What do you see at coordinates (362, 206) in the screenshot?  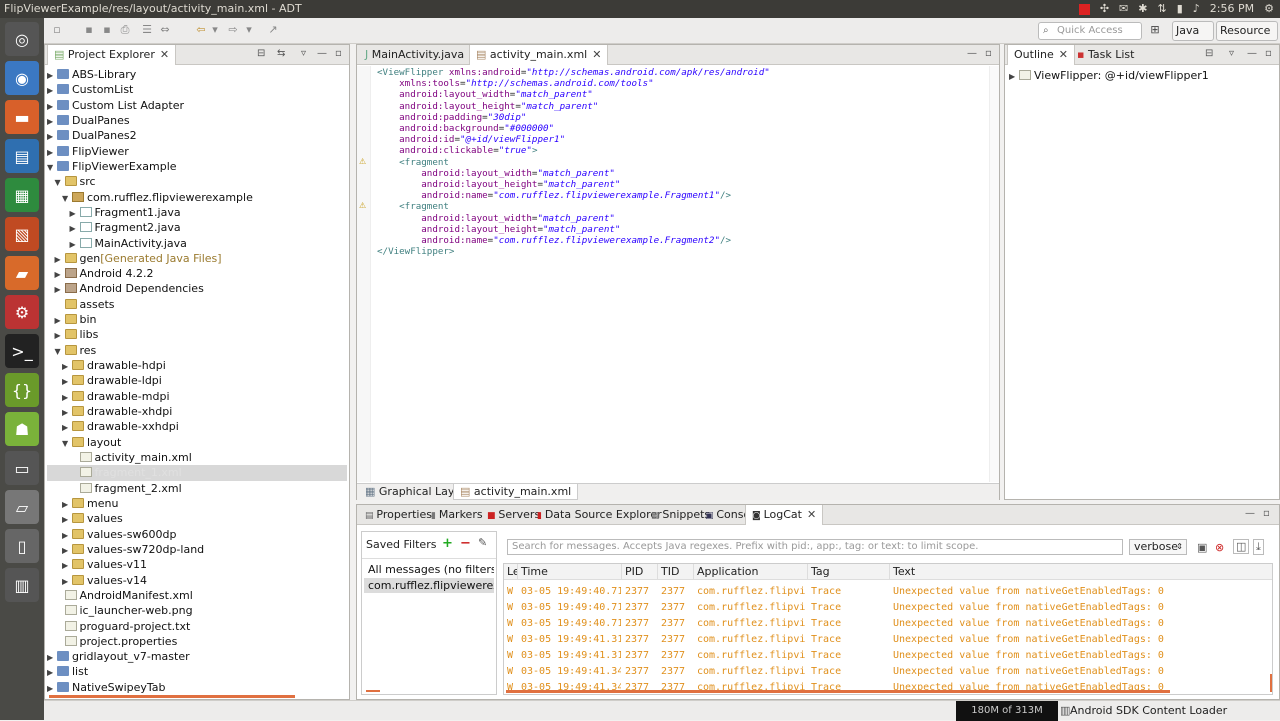 I see `warning-icon: ⚠` at bounding box center [362, 206].